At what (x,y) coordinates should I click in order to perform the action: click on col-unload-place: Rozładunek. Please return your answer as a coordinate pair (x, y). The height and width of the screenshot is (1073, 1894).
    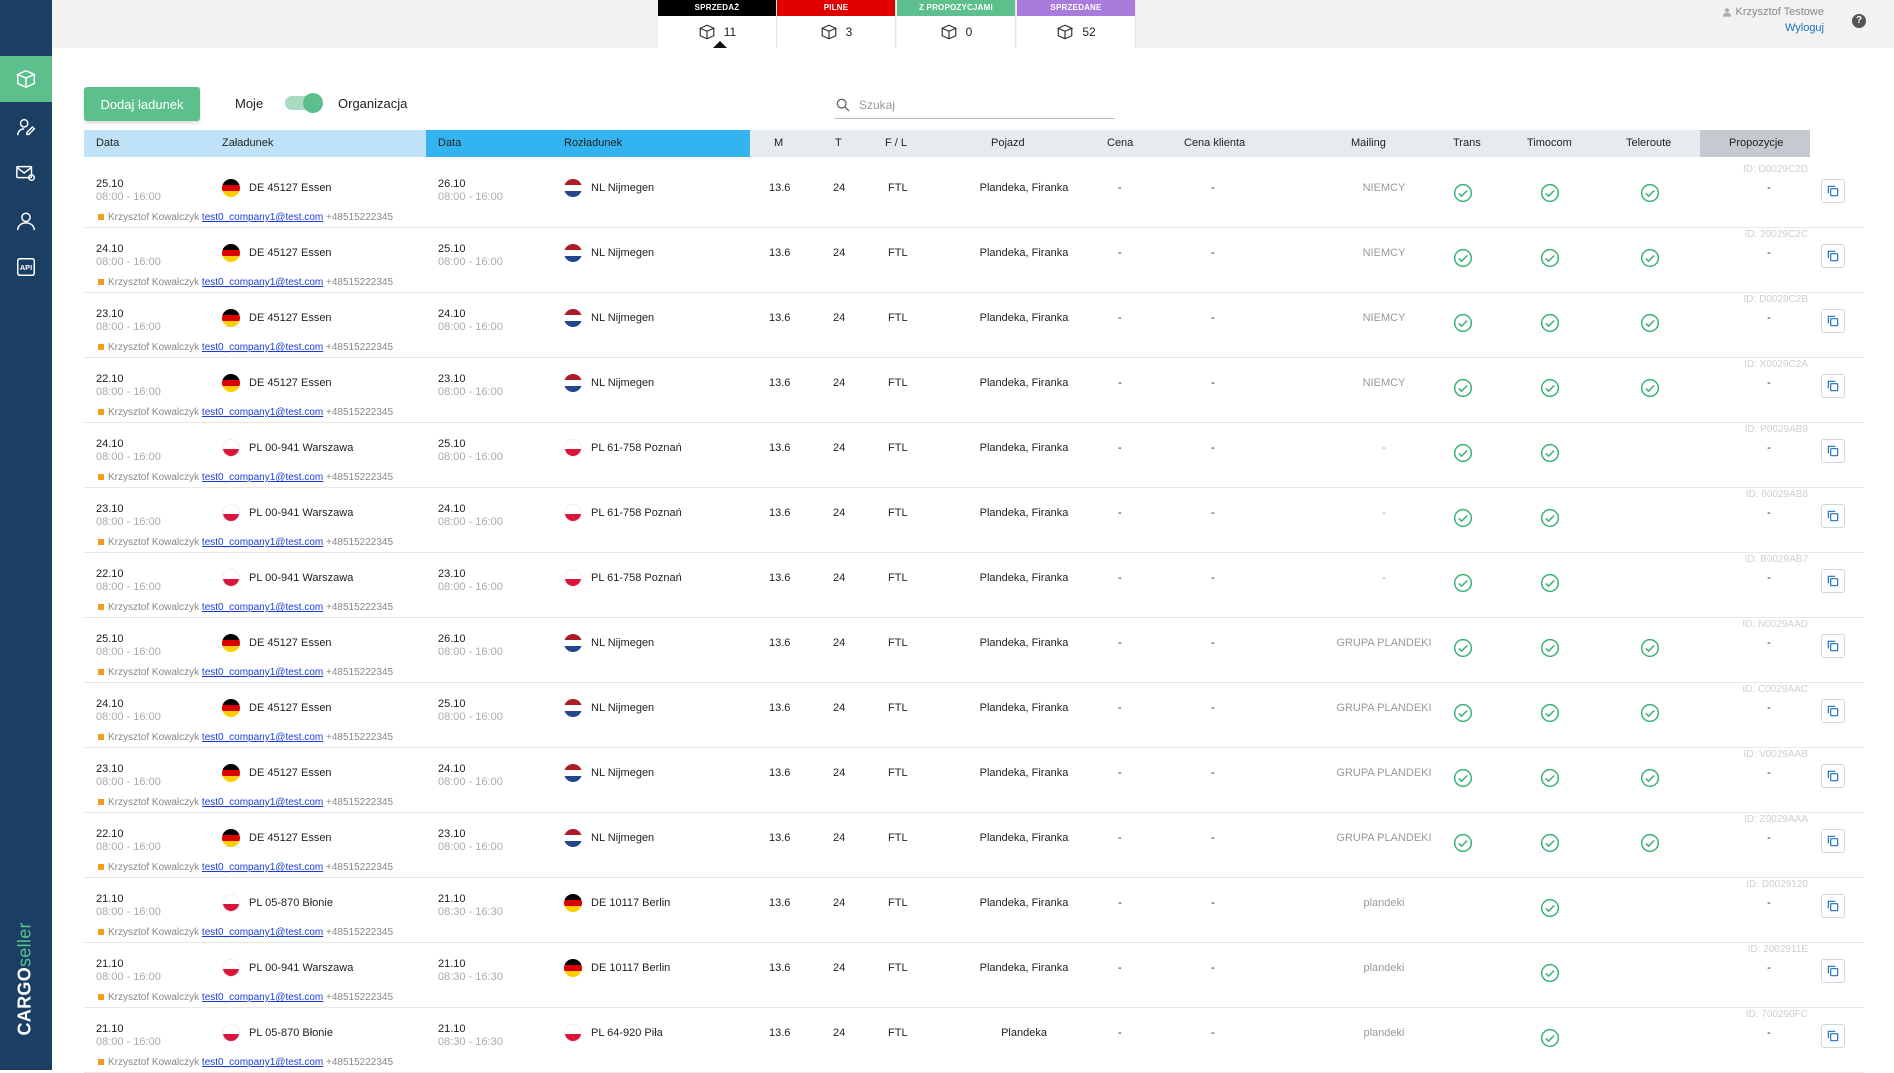
    Looking at the image, I should click on (593, 143).